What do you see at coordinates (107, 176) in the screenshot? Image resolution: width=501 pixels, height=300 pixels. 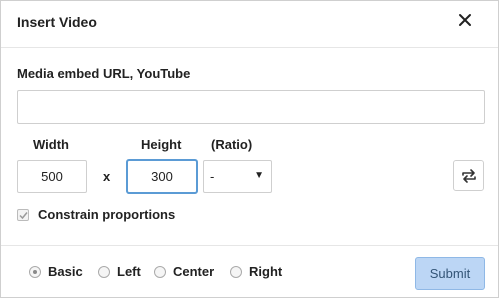 I see `dimension-separator: x` at bounding box center [107, 176].